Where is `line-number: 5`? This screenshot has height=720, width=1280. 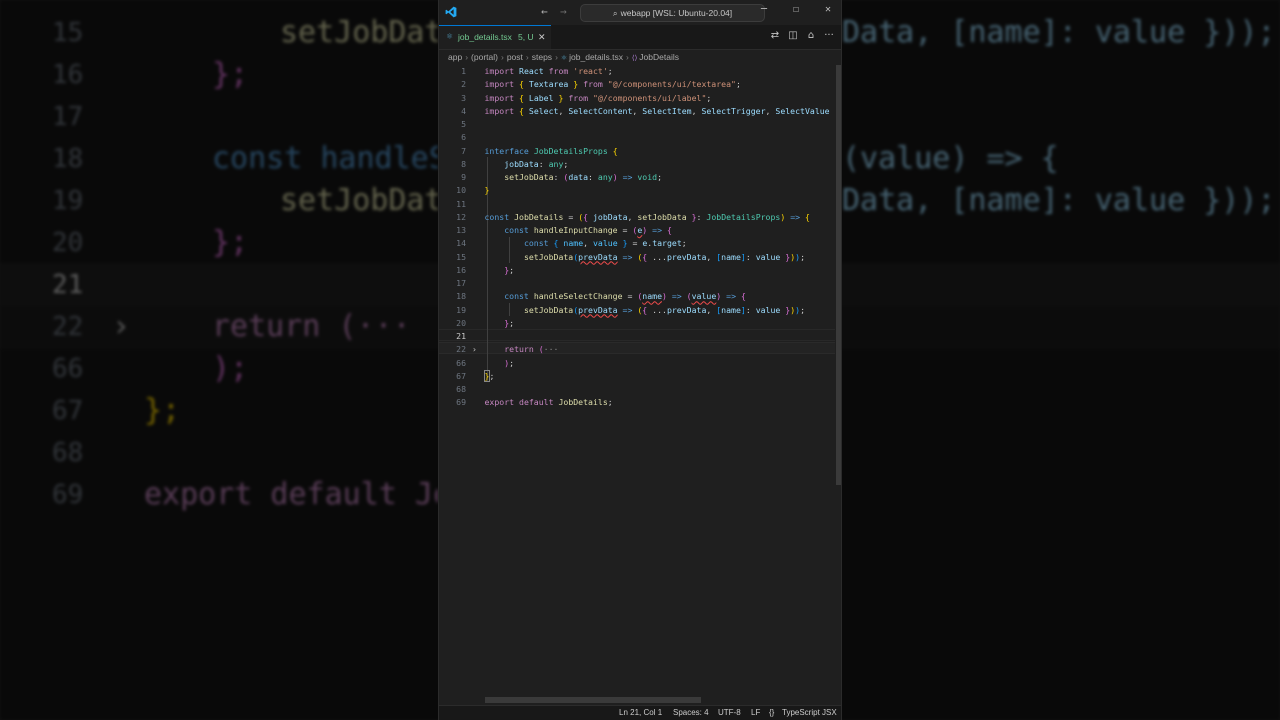
line-number: 5 is located at coordinates (463, 124).